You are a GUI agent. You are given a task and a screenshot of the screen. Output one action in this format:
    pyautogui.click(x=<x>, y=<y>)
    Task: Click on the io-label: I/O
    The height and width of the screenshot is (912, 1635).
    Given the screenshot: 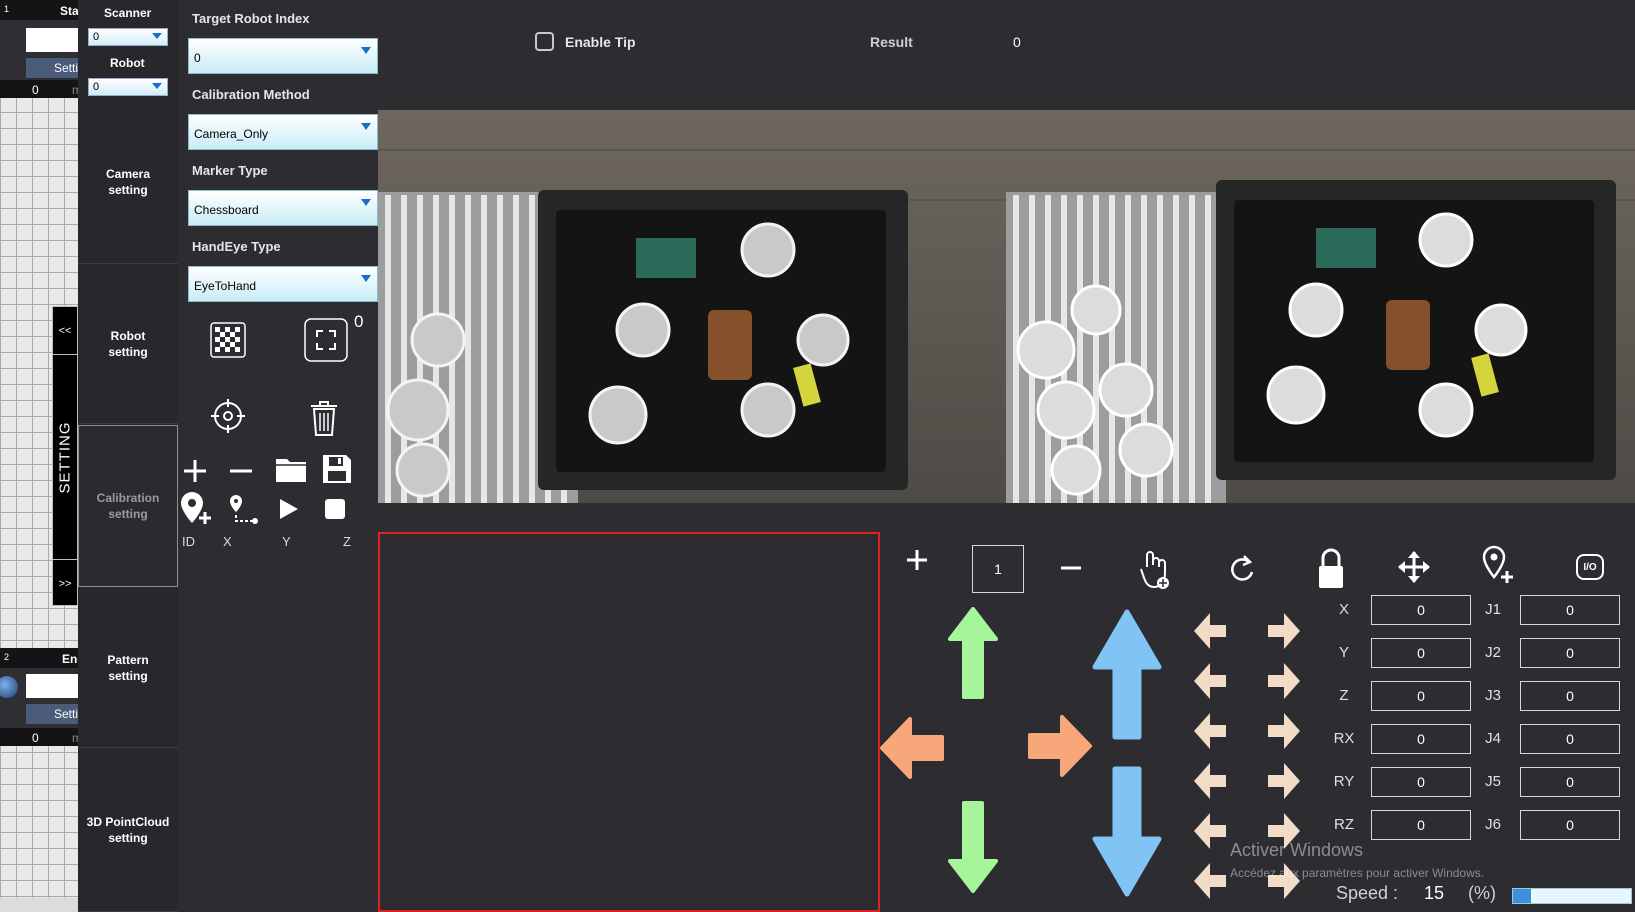 What is the action you would take?
    pyautogui.click(x=1590, y=567)
    